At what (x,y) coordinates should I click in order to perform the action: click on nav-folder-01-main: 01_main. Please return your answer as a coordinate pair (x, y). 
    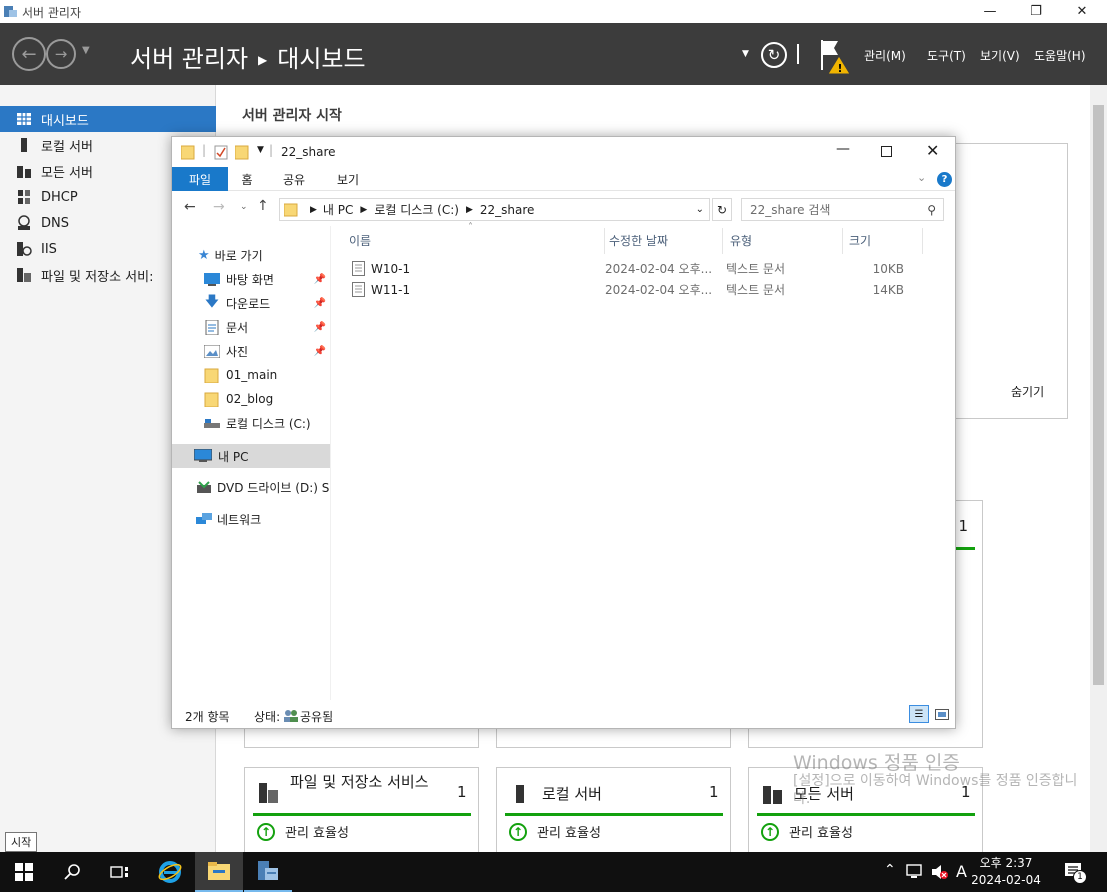
    Looking at the image, I should click on (251, 375).